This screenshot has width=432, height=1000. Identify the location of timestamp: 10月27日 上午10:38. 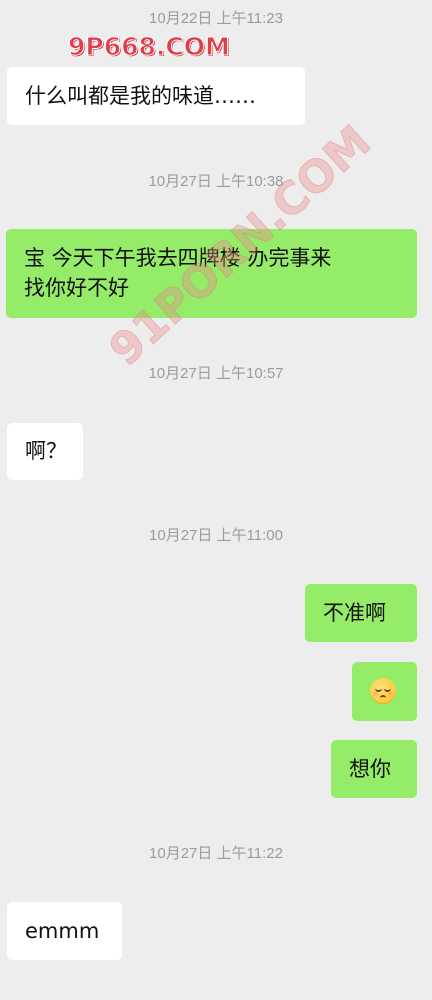
(216, 181).